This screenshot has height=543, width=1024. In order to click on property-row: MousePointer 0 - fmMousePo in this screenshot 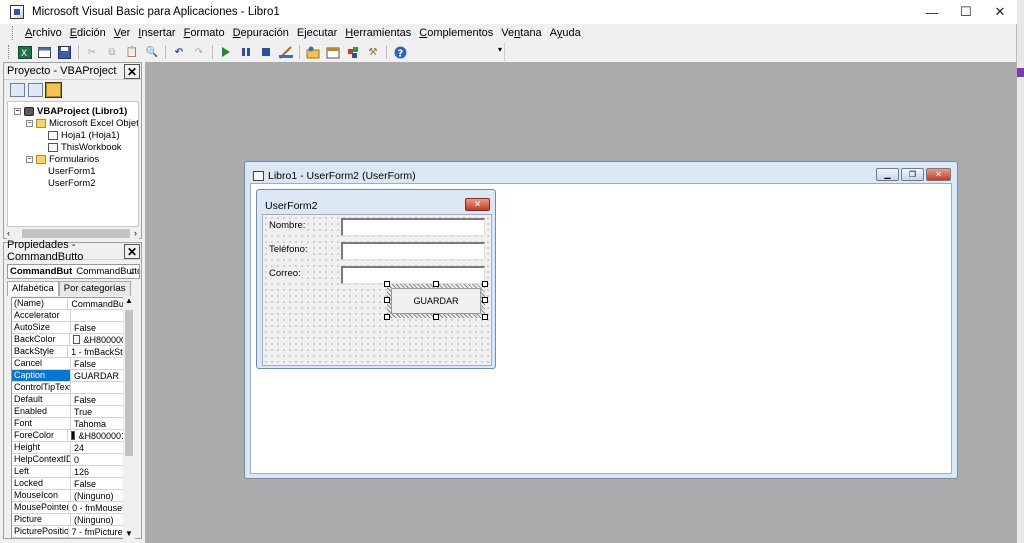, I will do `click(71, 508)`.